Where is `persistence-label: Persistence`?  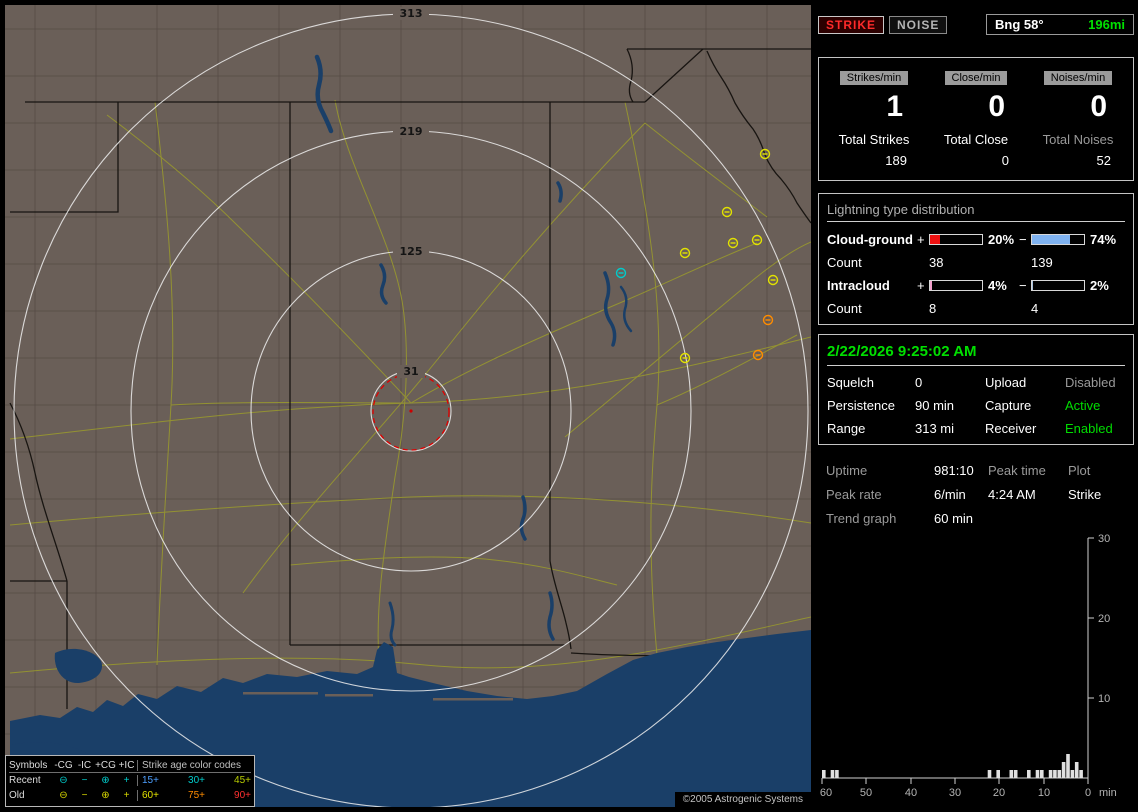
persistence-label: Persistence is located at coordinates (861, 405).